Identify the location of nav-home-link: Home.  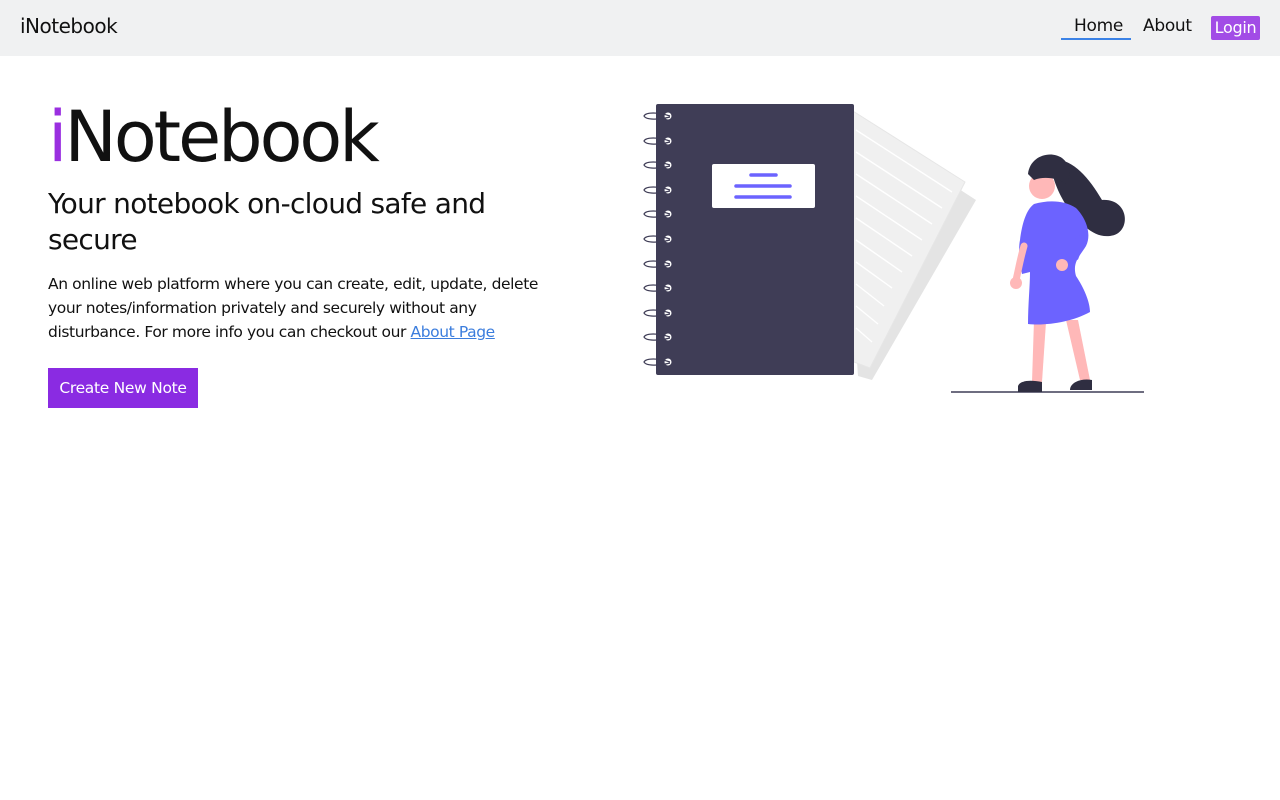
(1098, 26).